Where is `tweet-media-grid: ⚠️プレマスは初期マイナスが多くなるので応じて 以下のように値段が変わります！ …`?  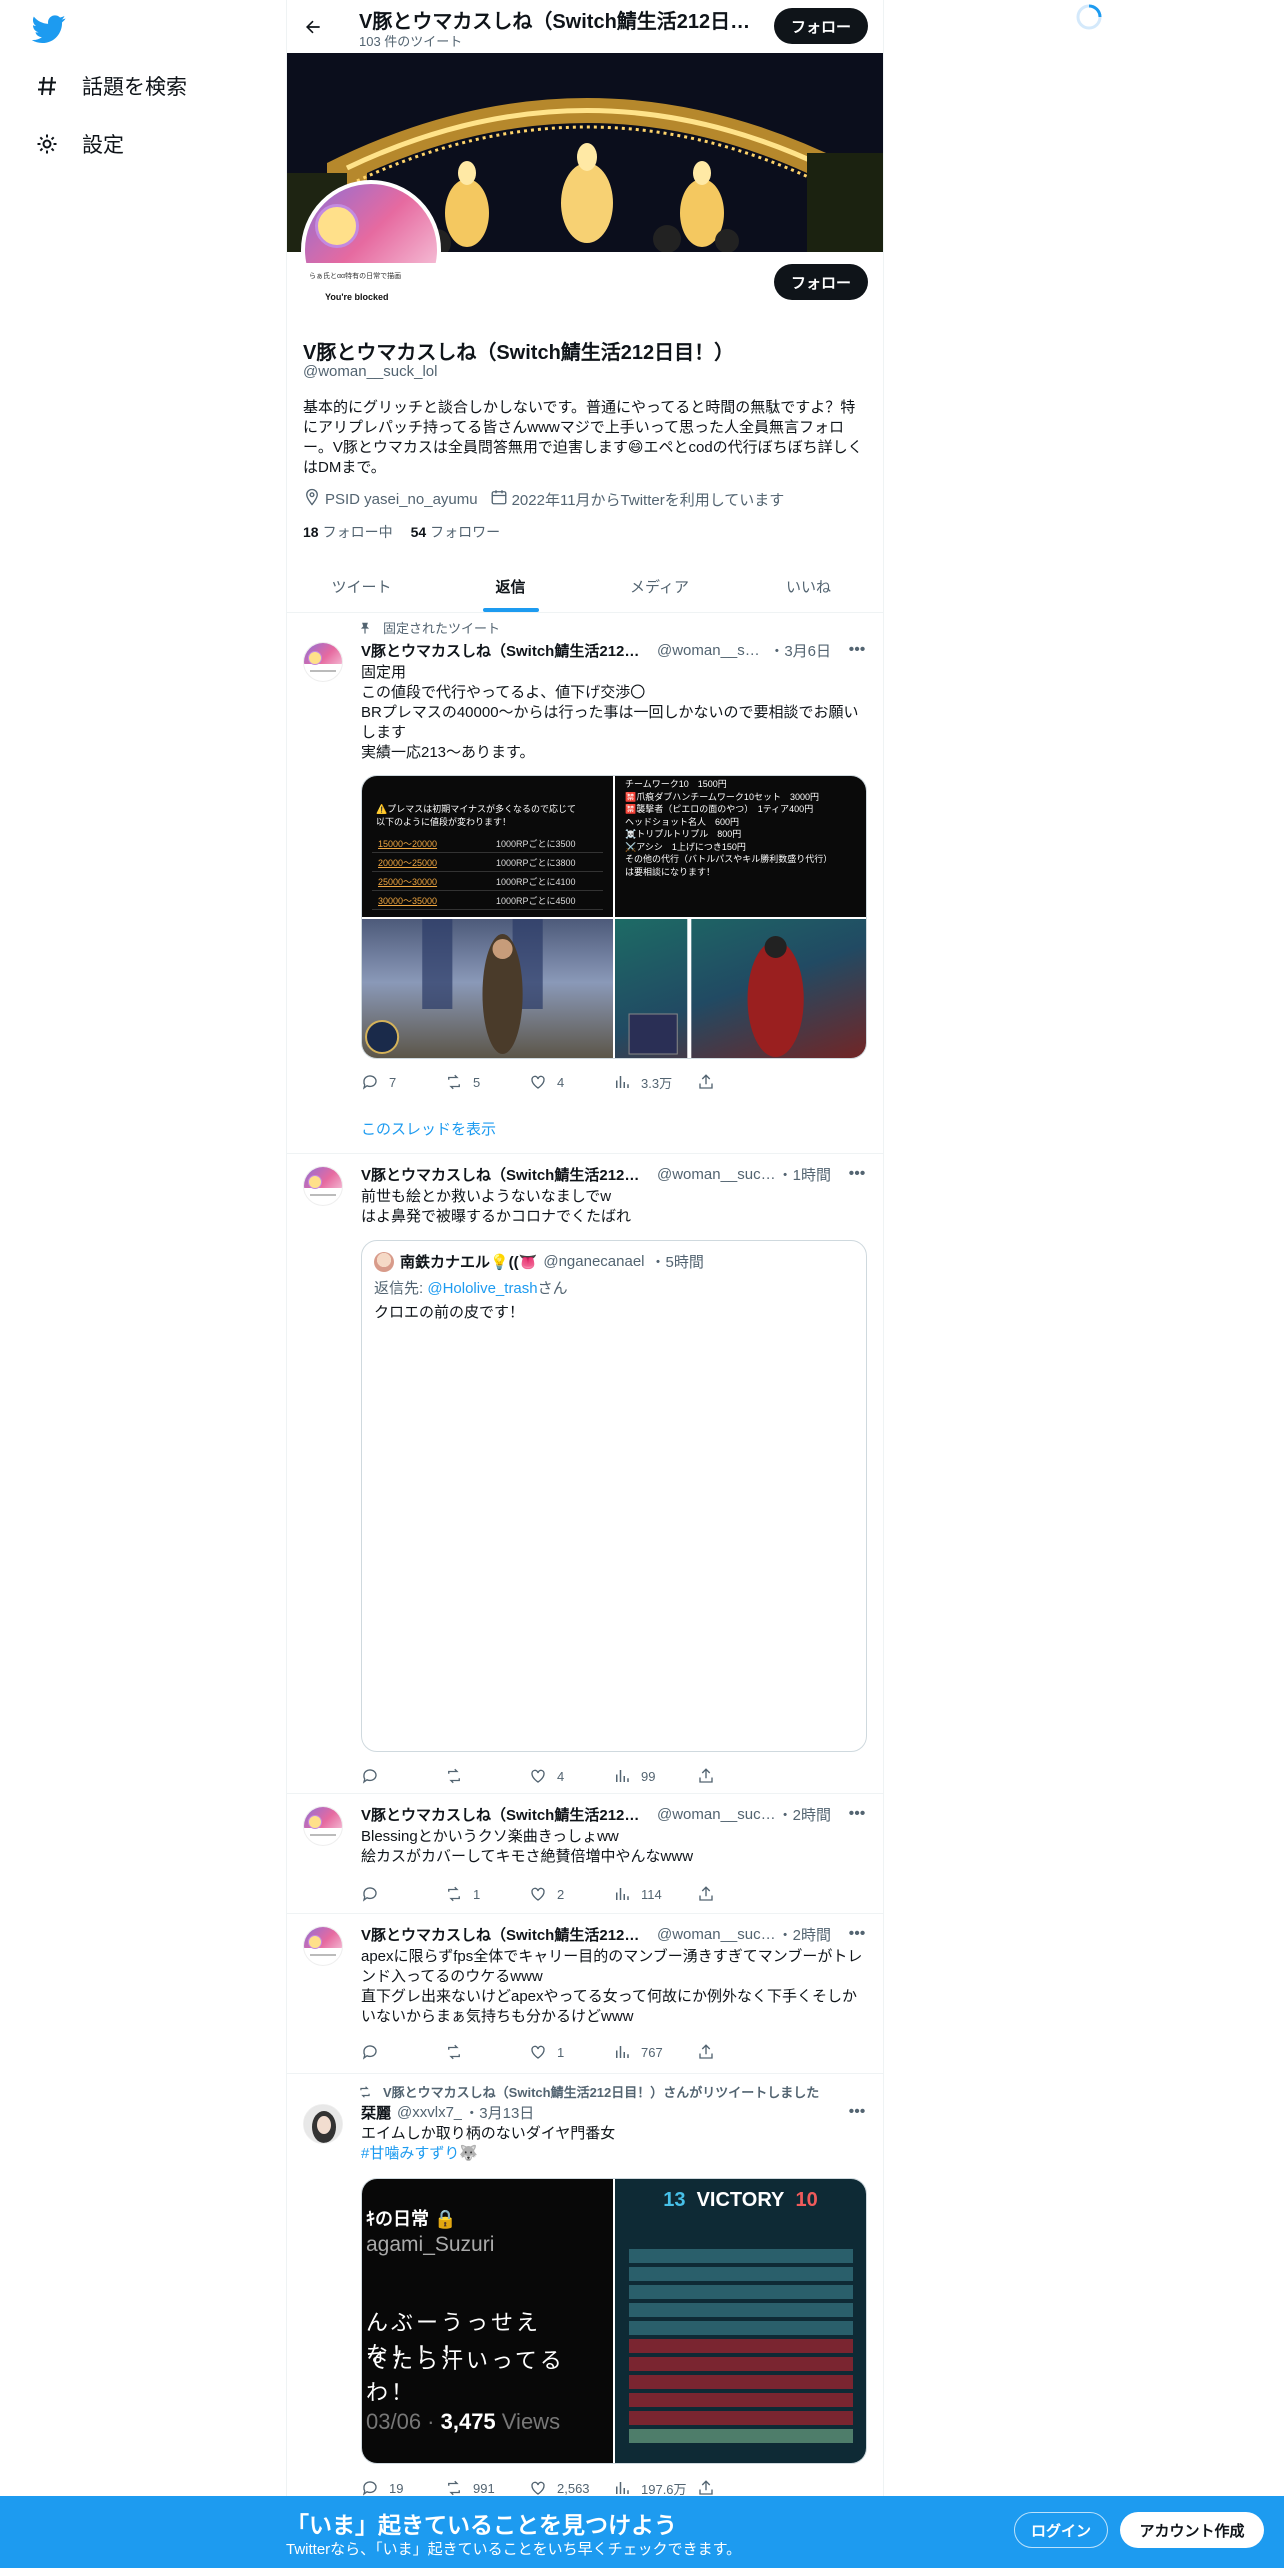
tweet-media-grid: ⚠️プレマスは初期マイナスが多くなるので応じて 以下のように値段が変わります！ … is located at coordinates (614, 917).